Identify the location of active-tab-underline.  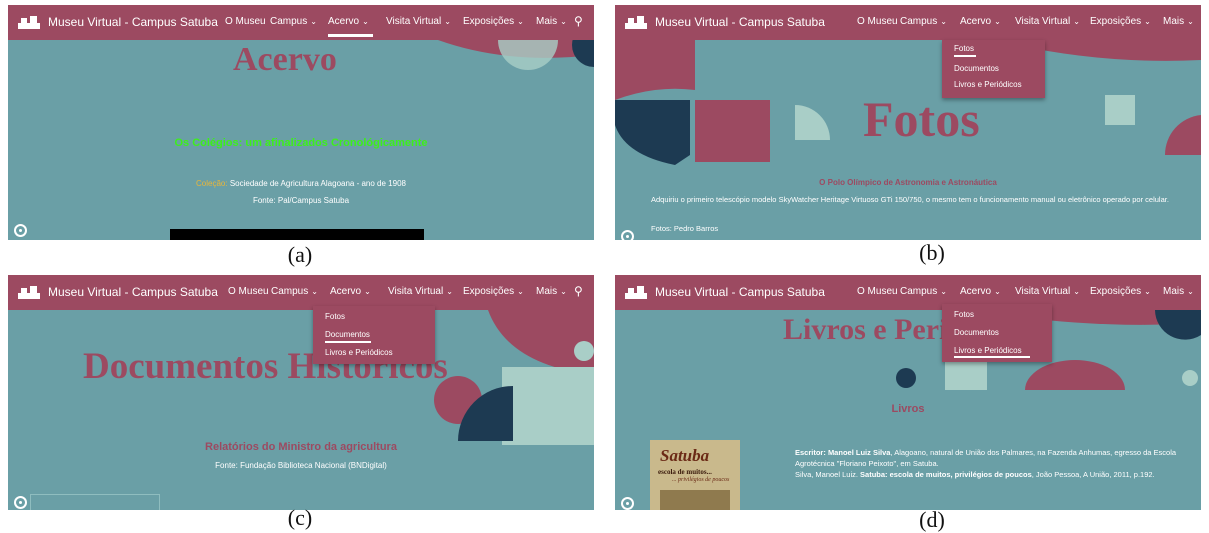
(350, 35).